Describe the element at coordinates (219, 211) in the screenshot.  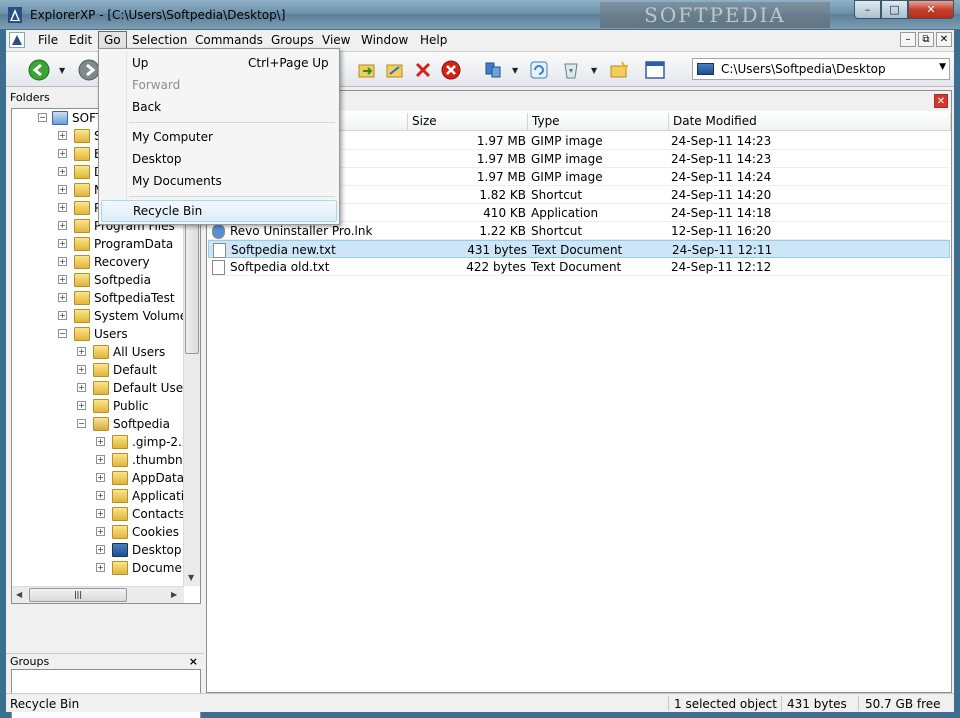
I see `menu-item-recycle-bin: Recycle Bin` at that location.